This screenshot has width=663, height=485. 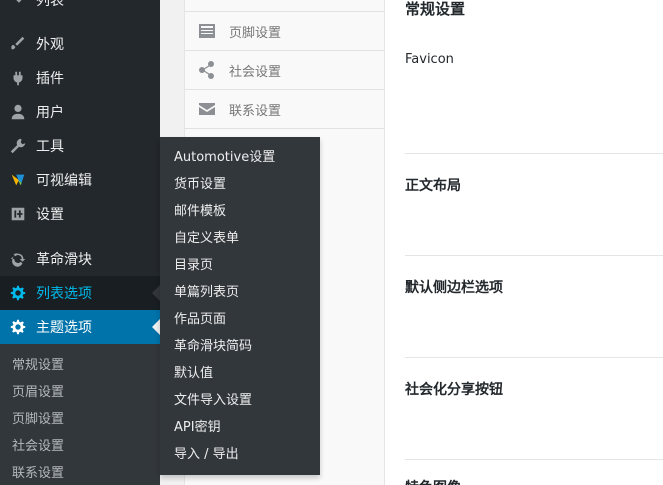 What do you see at coordinates (285, 31) in the screenshot?
I see `tab-footer-settings: 页脚设置` at bounding box center [285, 31].